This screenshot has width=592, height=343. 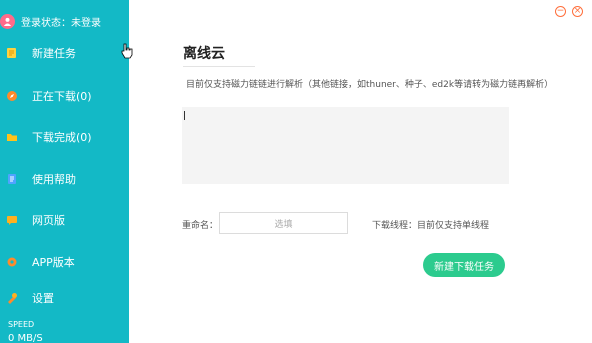 I want to click on download-thread-text: 下载线程：目前仅支持单线程, so click(x=431, y=226).